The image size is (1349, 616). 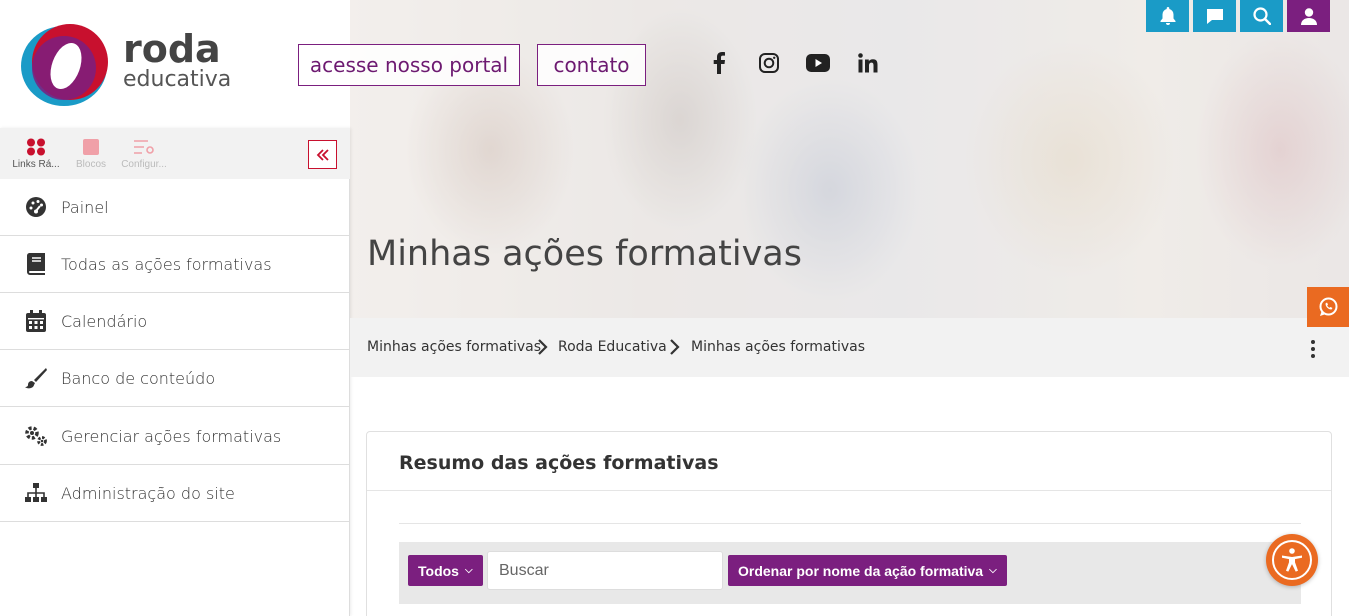 I want to click on kebab-menu-icon, so click(x=1313, y=349).